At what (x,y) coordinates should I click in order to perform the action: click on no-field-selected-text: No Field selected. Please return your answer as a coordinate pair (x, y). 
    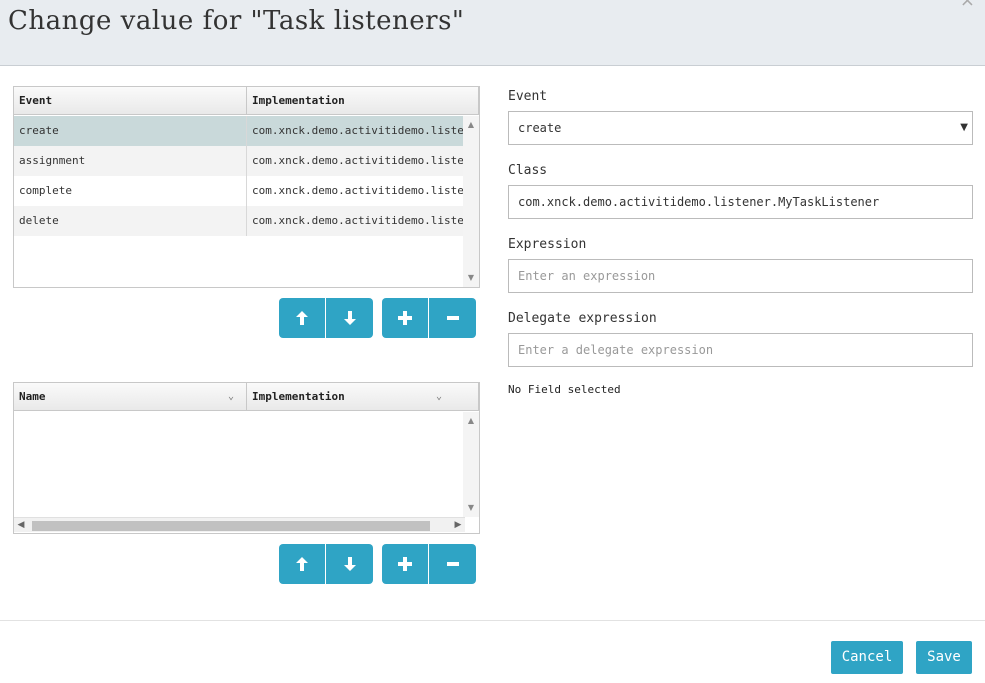
    Looking at the image, I should click on (564, 389).